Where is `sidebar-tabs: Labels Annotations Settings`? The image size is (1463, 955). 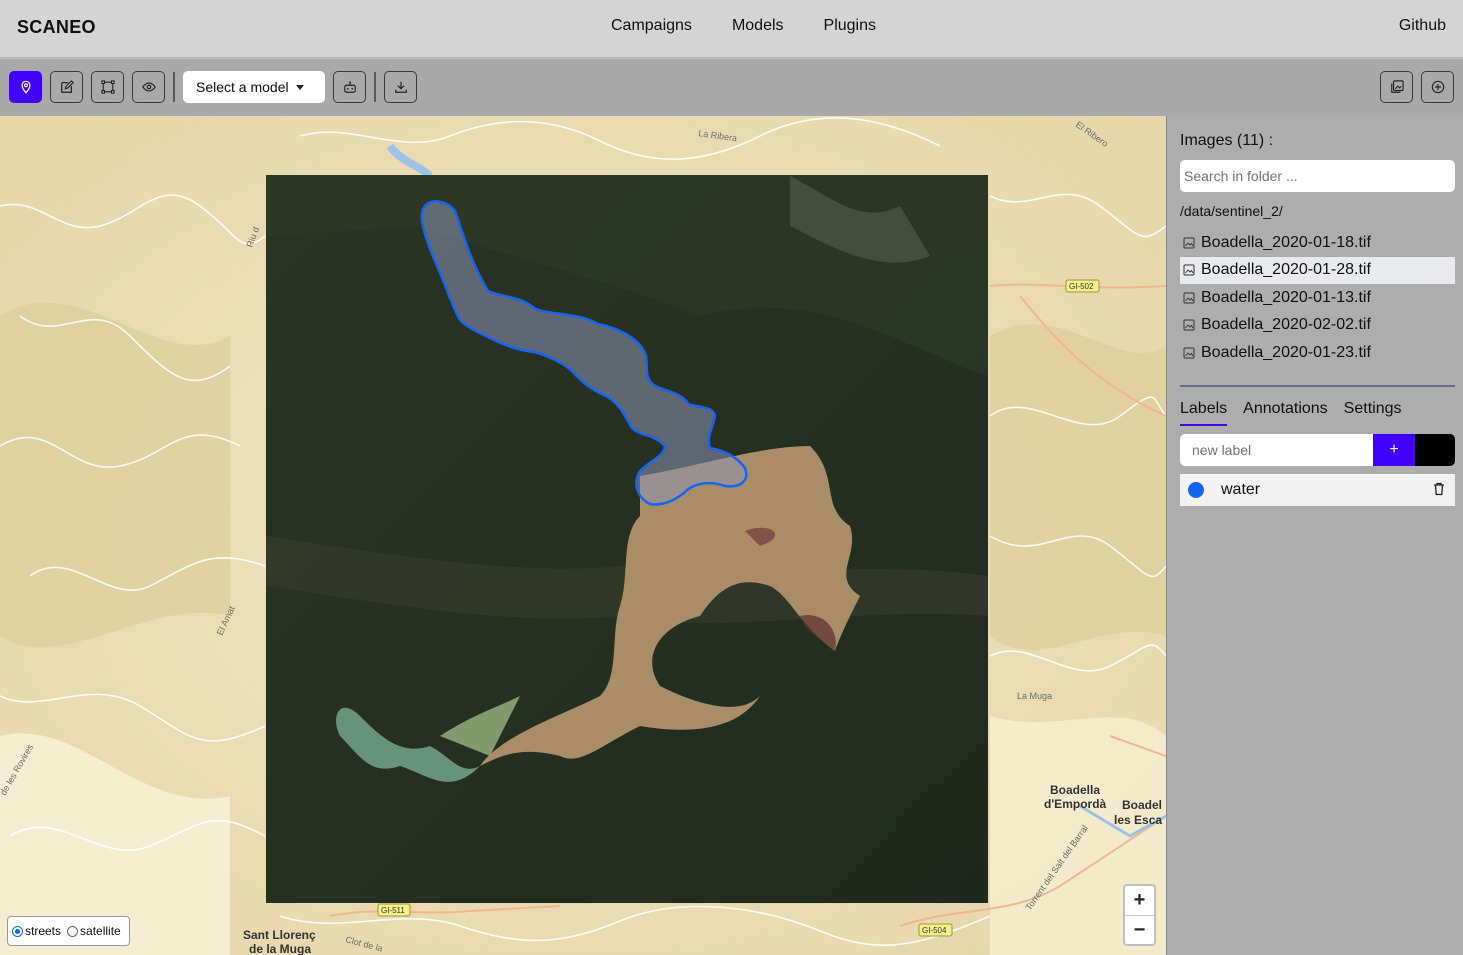 sidebar-tabs: Labels Annotations Settings is located at coordinates (1290, 413).